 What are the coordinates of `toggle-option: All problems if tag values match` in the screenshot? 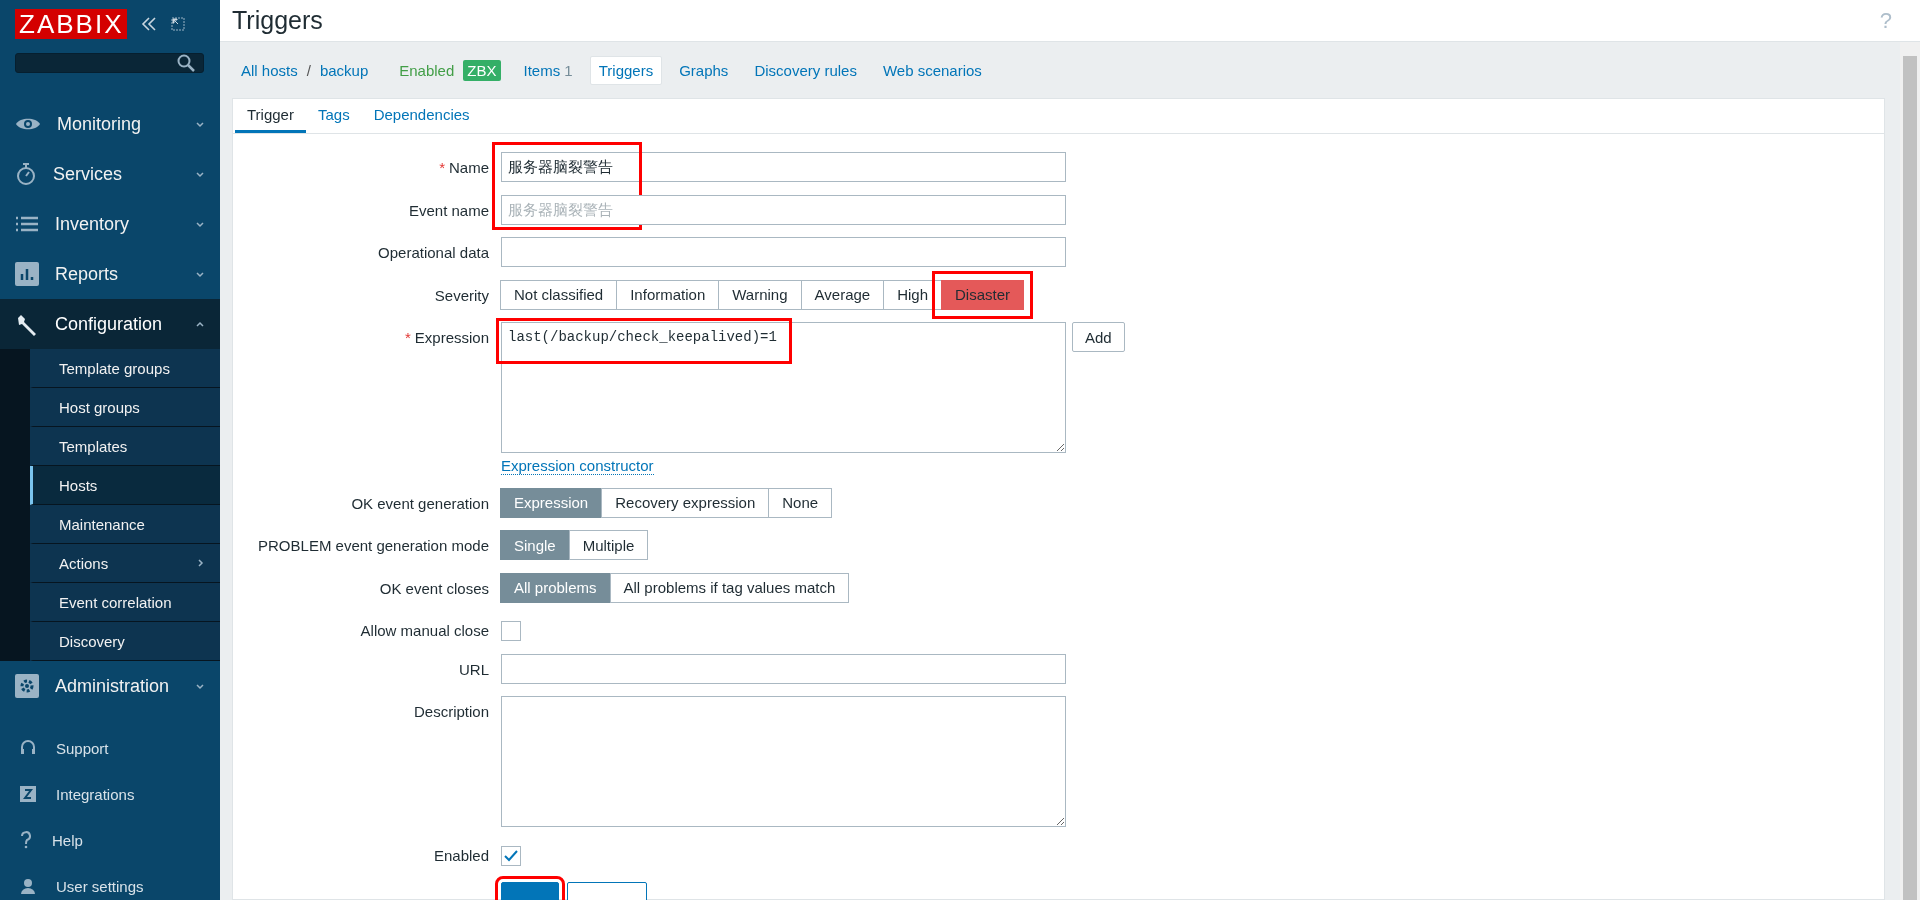 It's located at (729, 587).